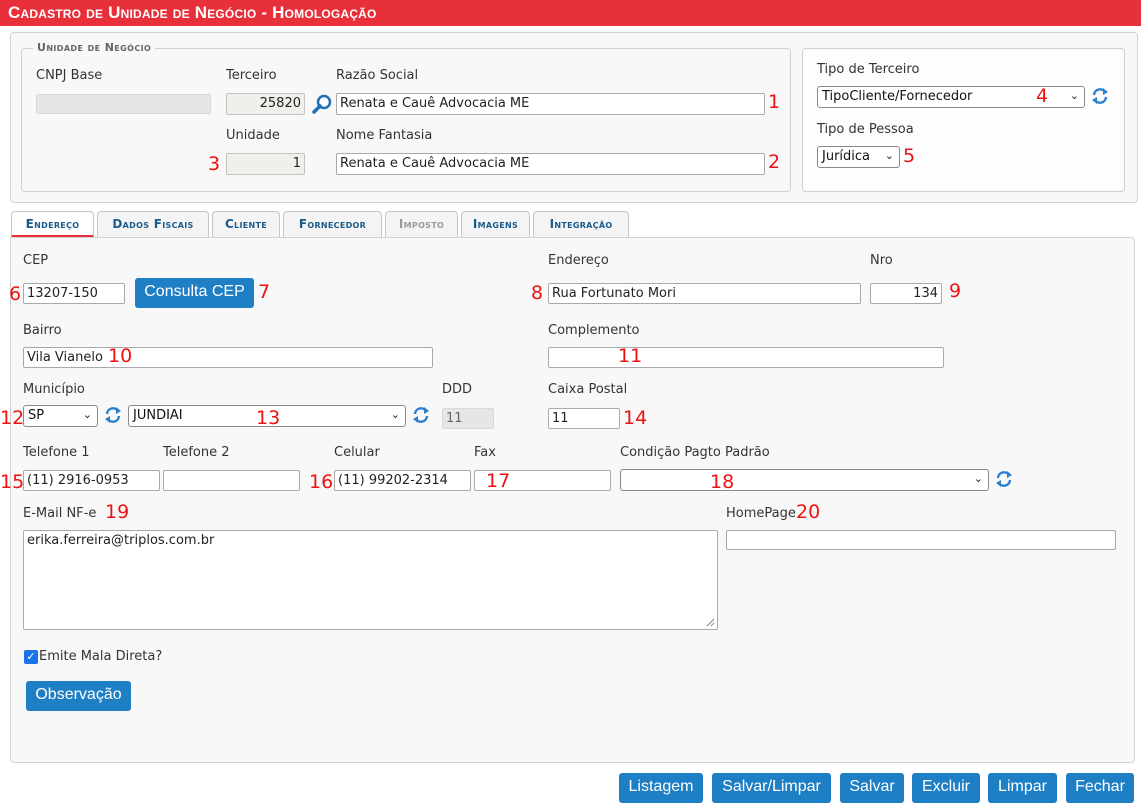 The width and height of the screenshot is (1141, 807). I want to click on annotation-4: 4, so click(1042, 96).